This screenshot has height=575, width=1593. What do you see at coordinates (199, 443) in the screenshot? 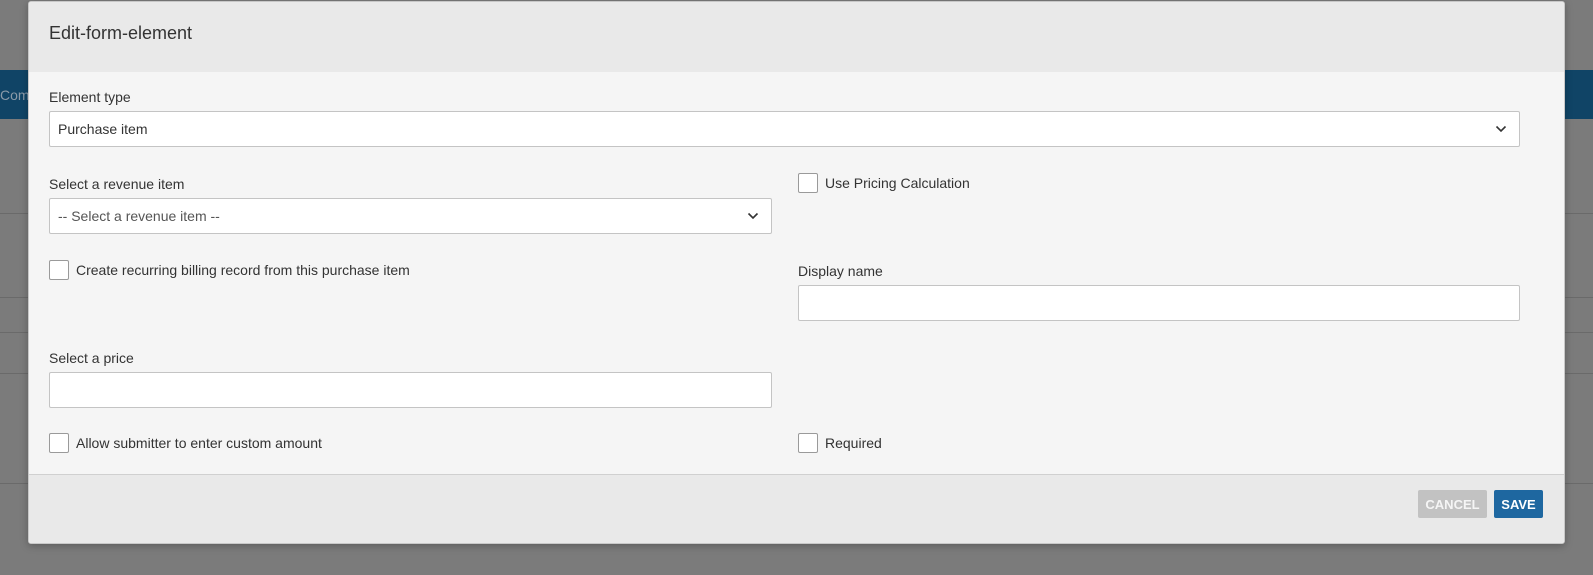
I see `custom-amount-label: Allow submitter to enter custom amount` at bounding box center [199, 443].